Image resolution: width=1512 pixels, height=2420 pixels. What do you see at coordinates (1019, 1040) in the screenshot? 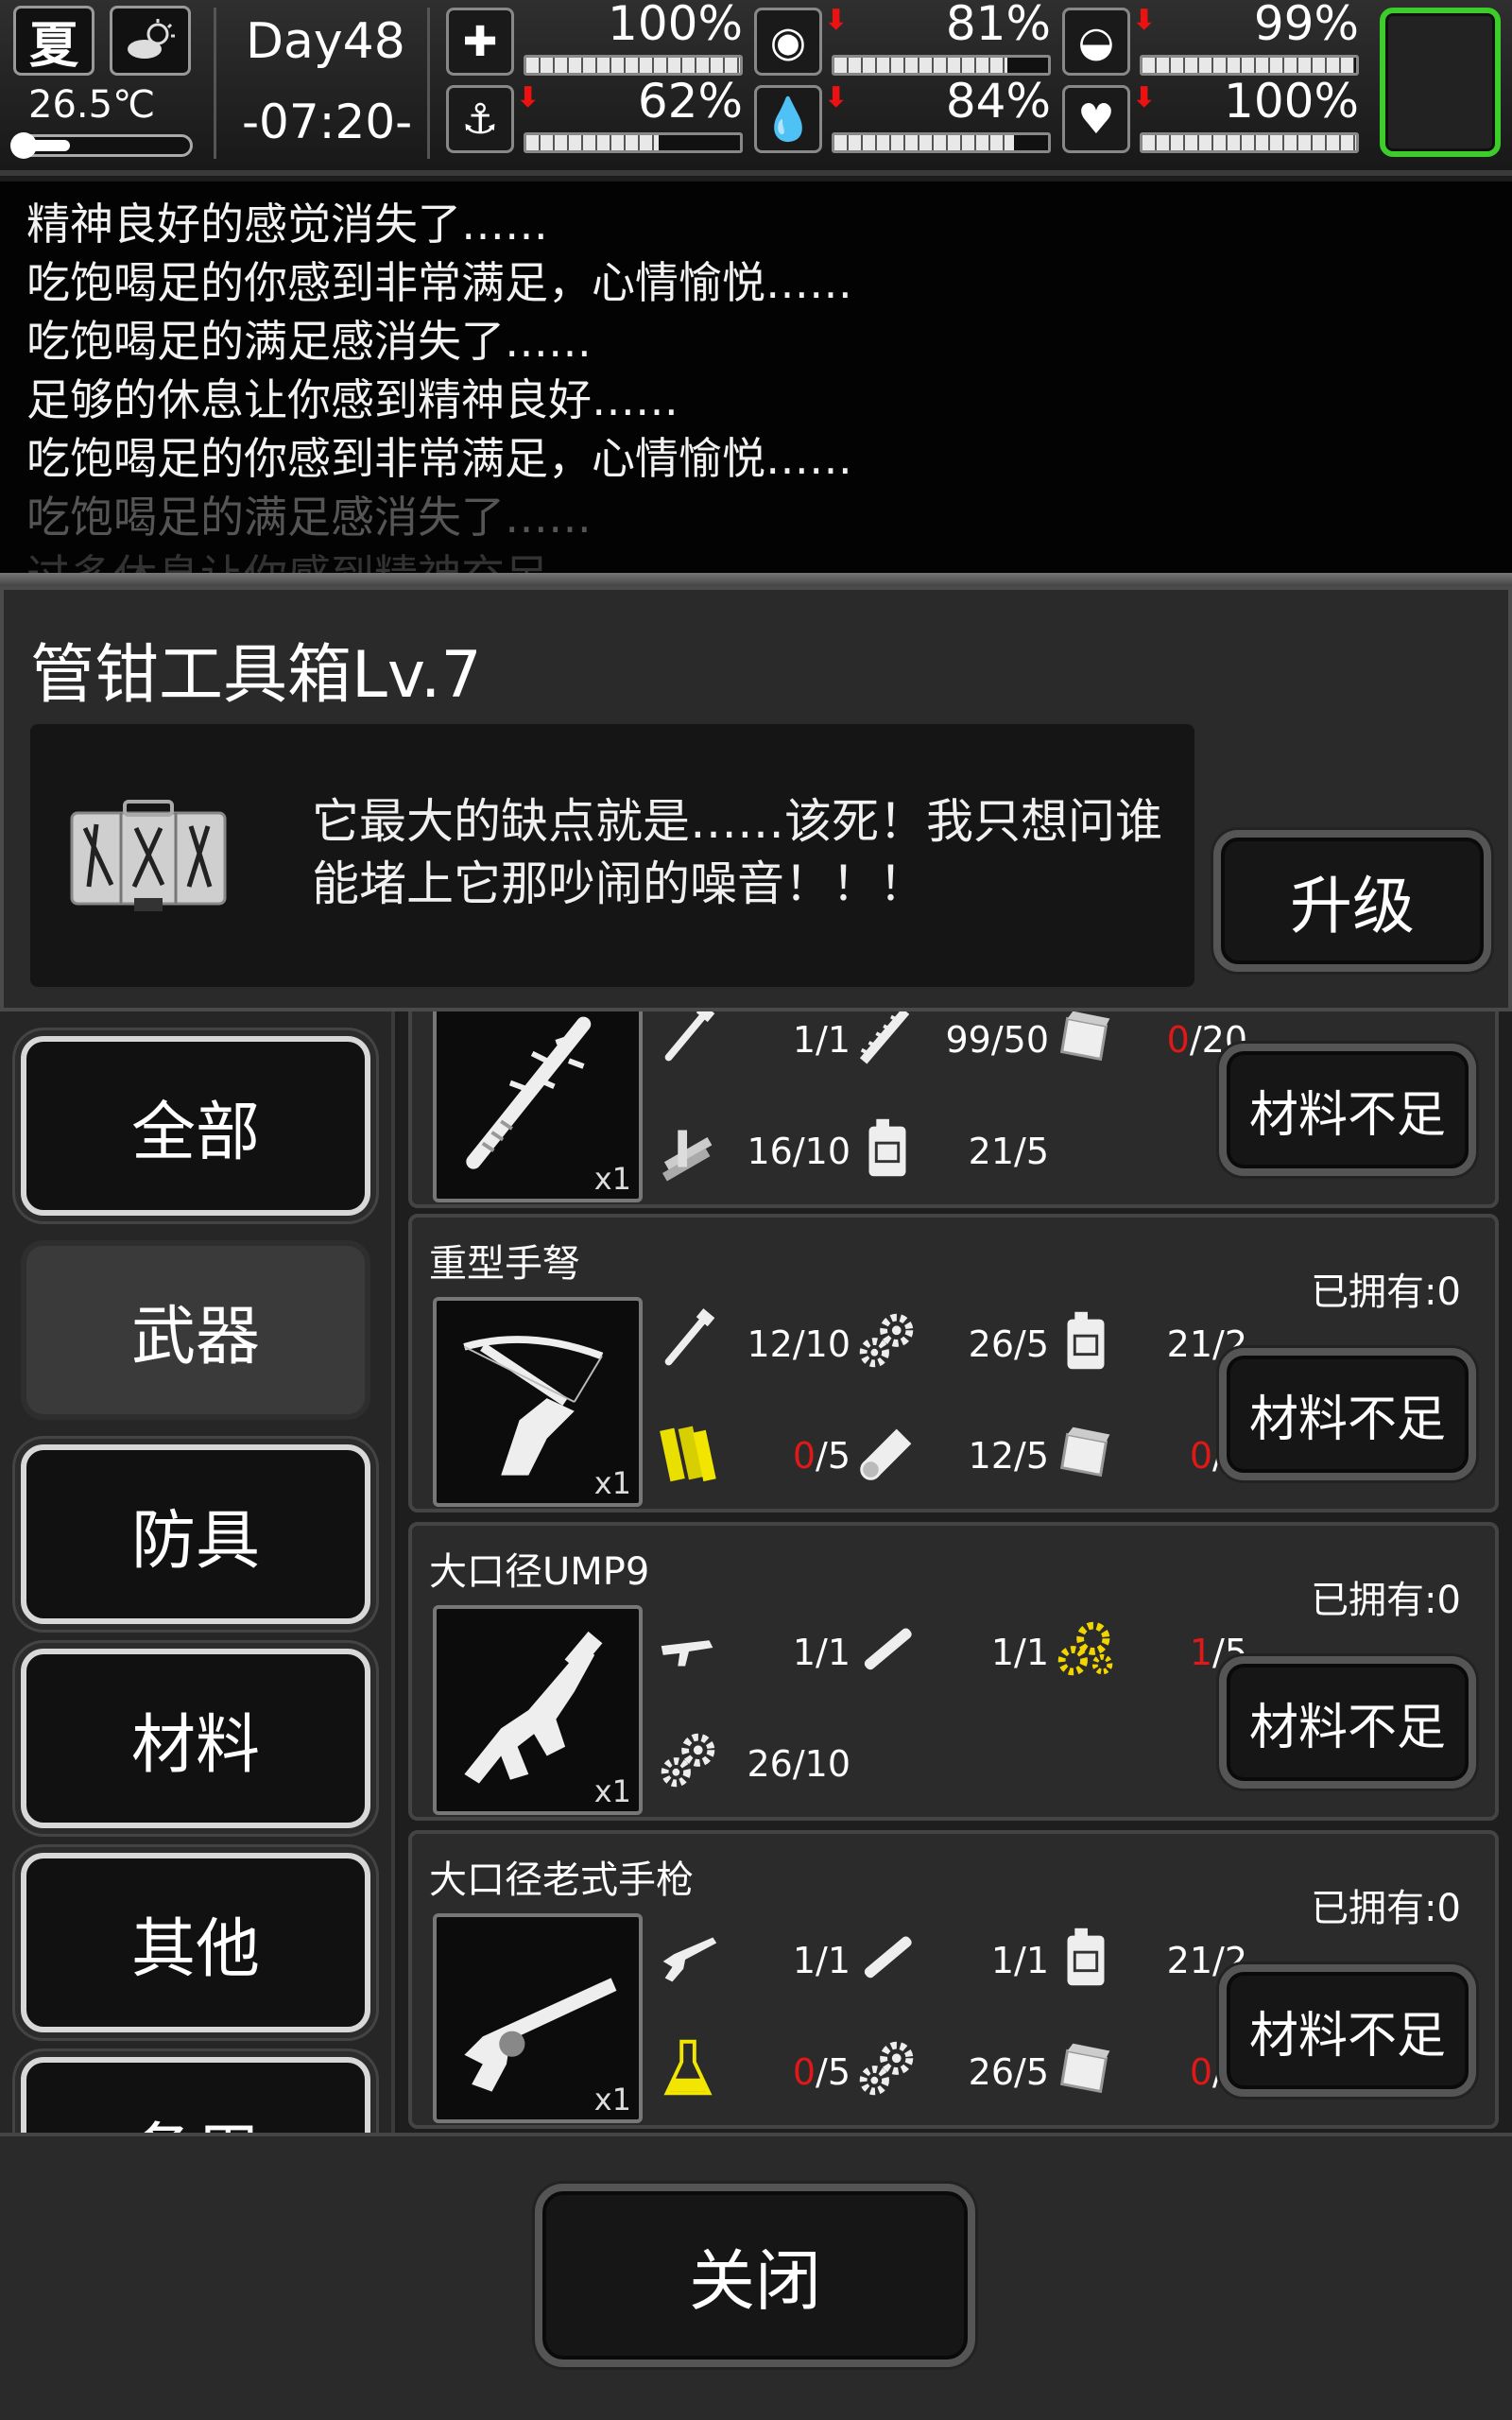
I see `material-need: /50` at bounding box center [1019, 1040].